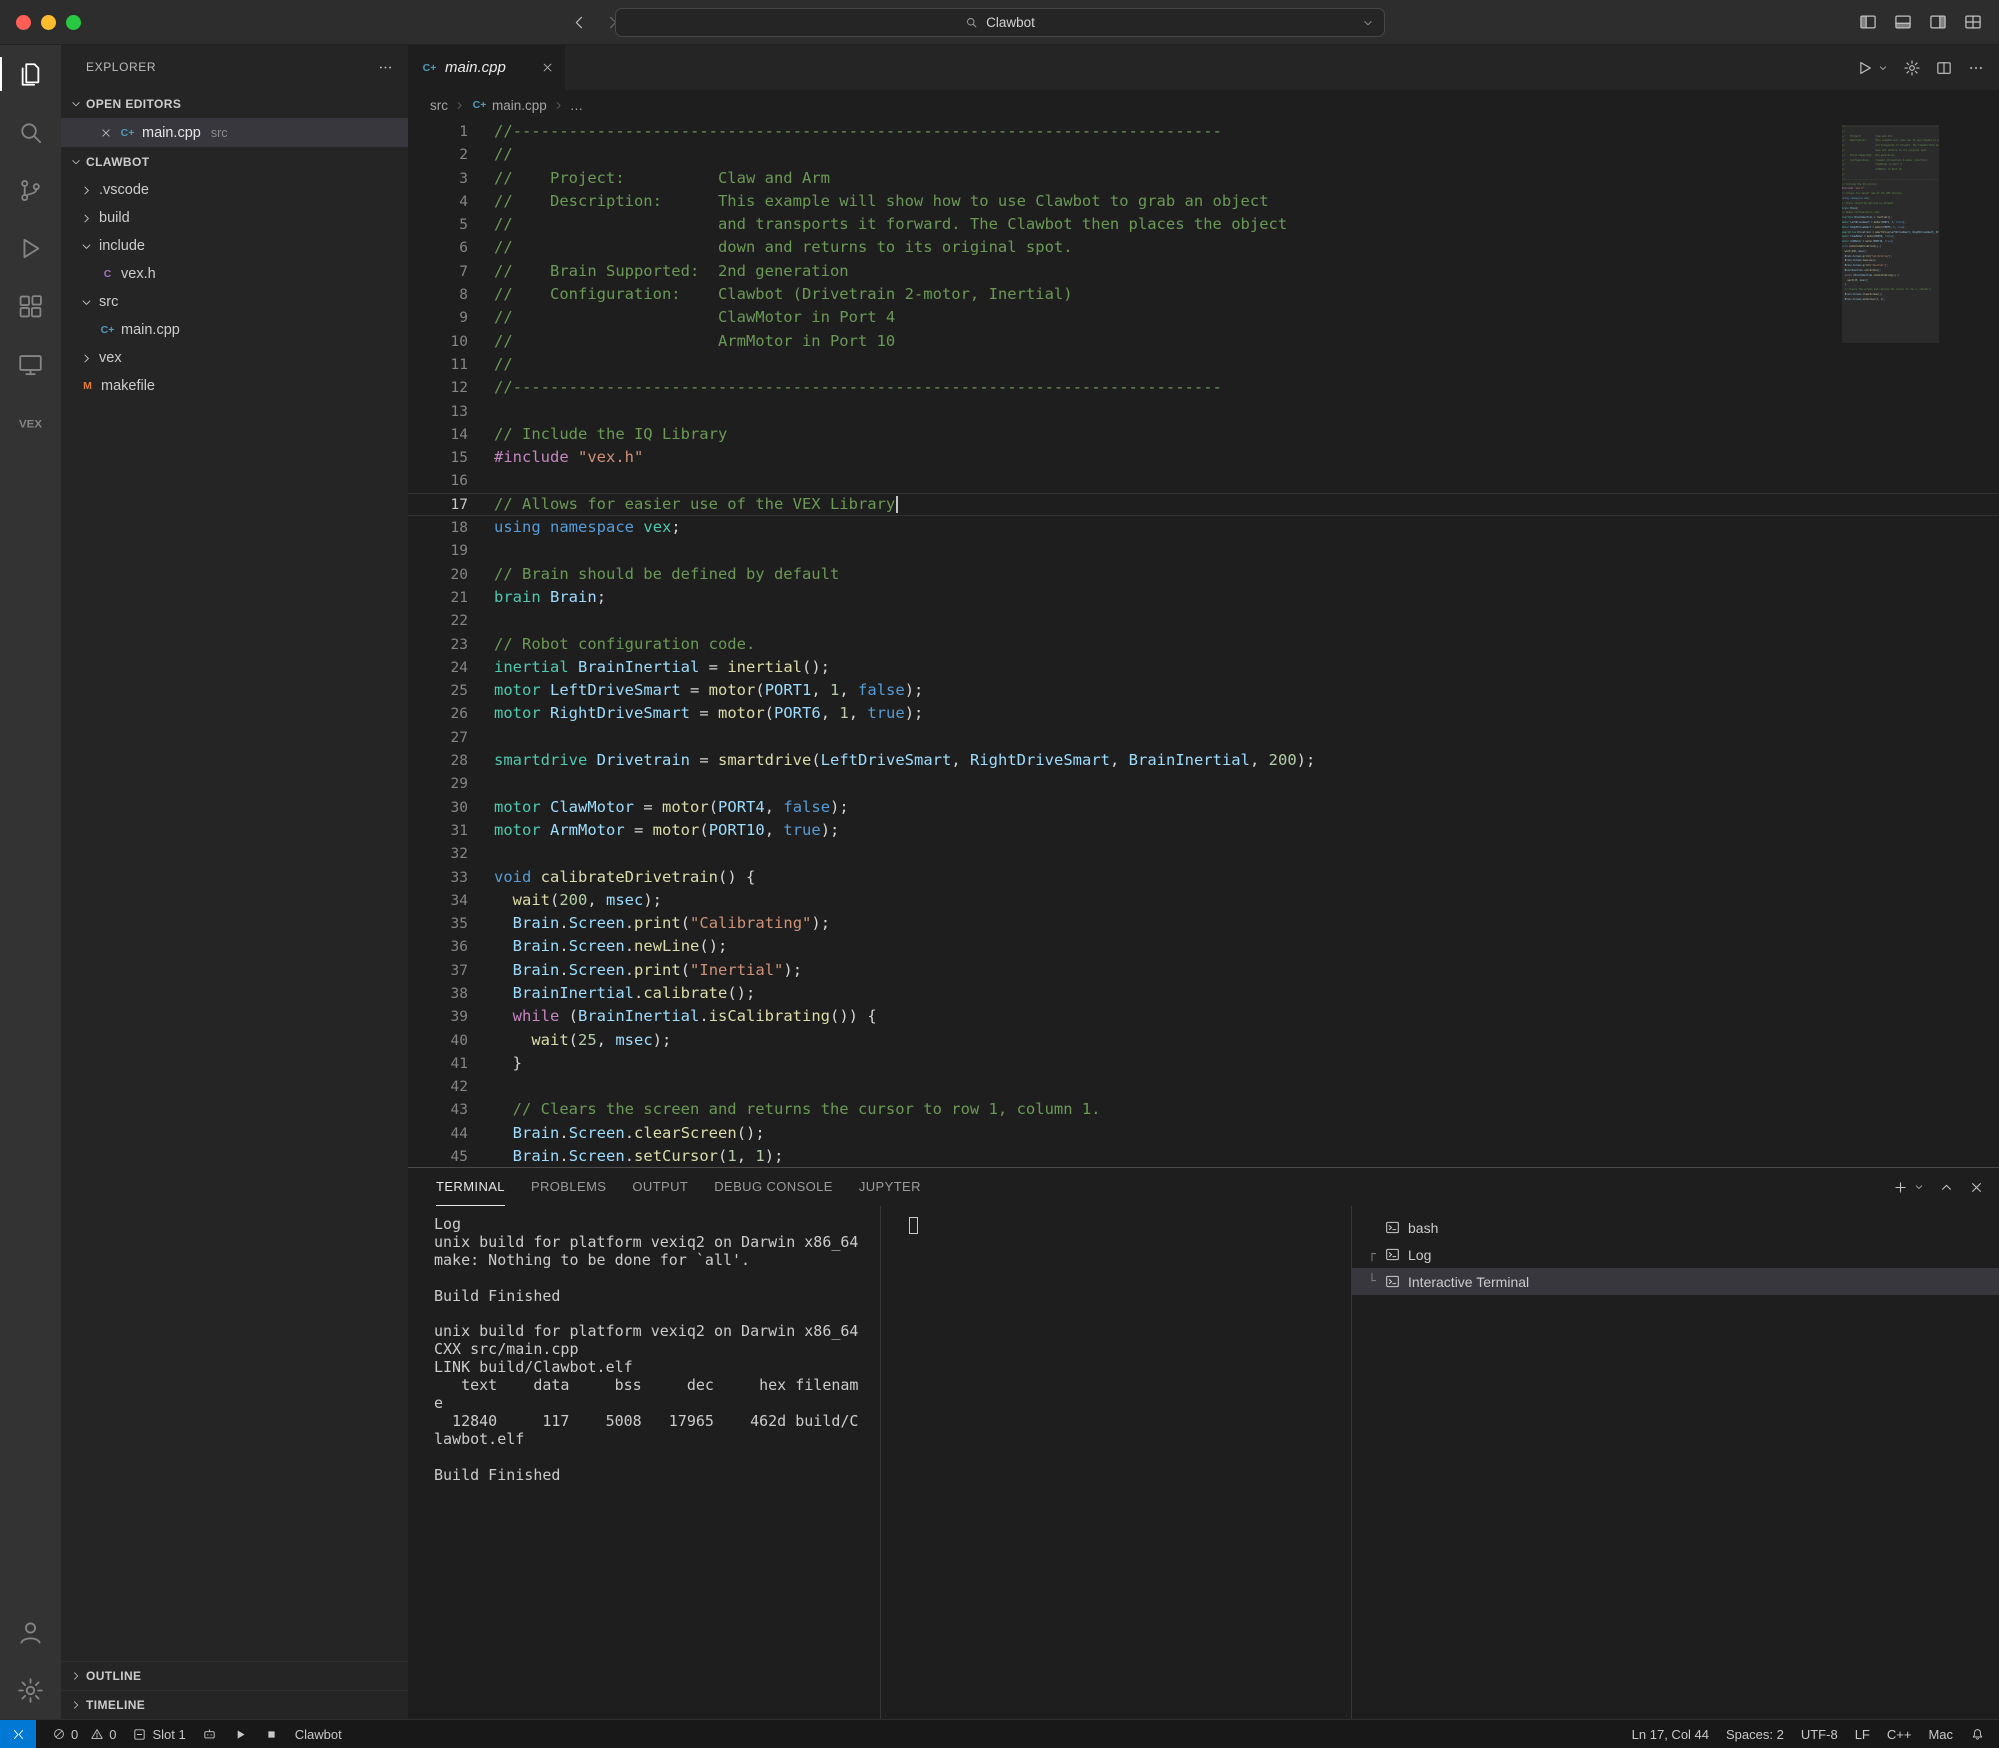  I want to click on minimize-window-button, so click(48, 22).